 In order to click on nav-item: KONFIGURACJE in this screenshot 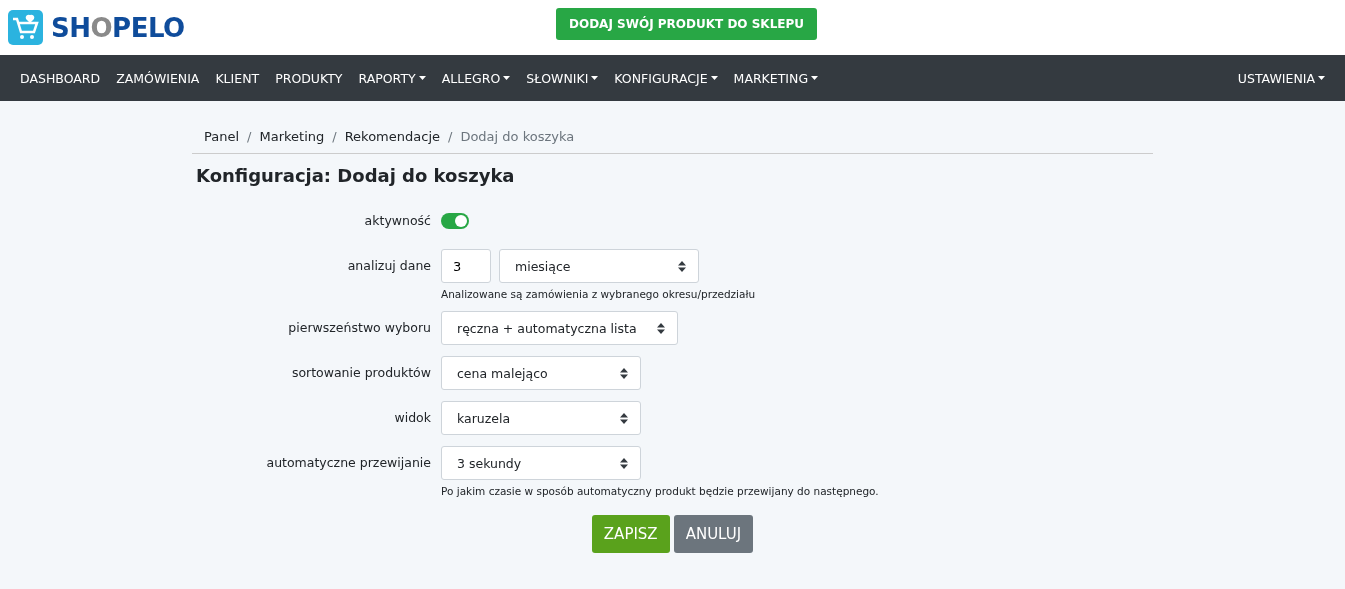, I will do `click(666, 78)`.